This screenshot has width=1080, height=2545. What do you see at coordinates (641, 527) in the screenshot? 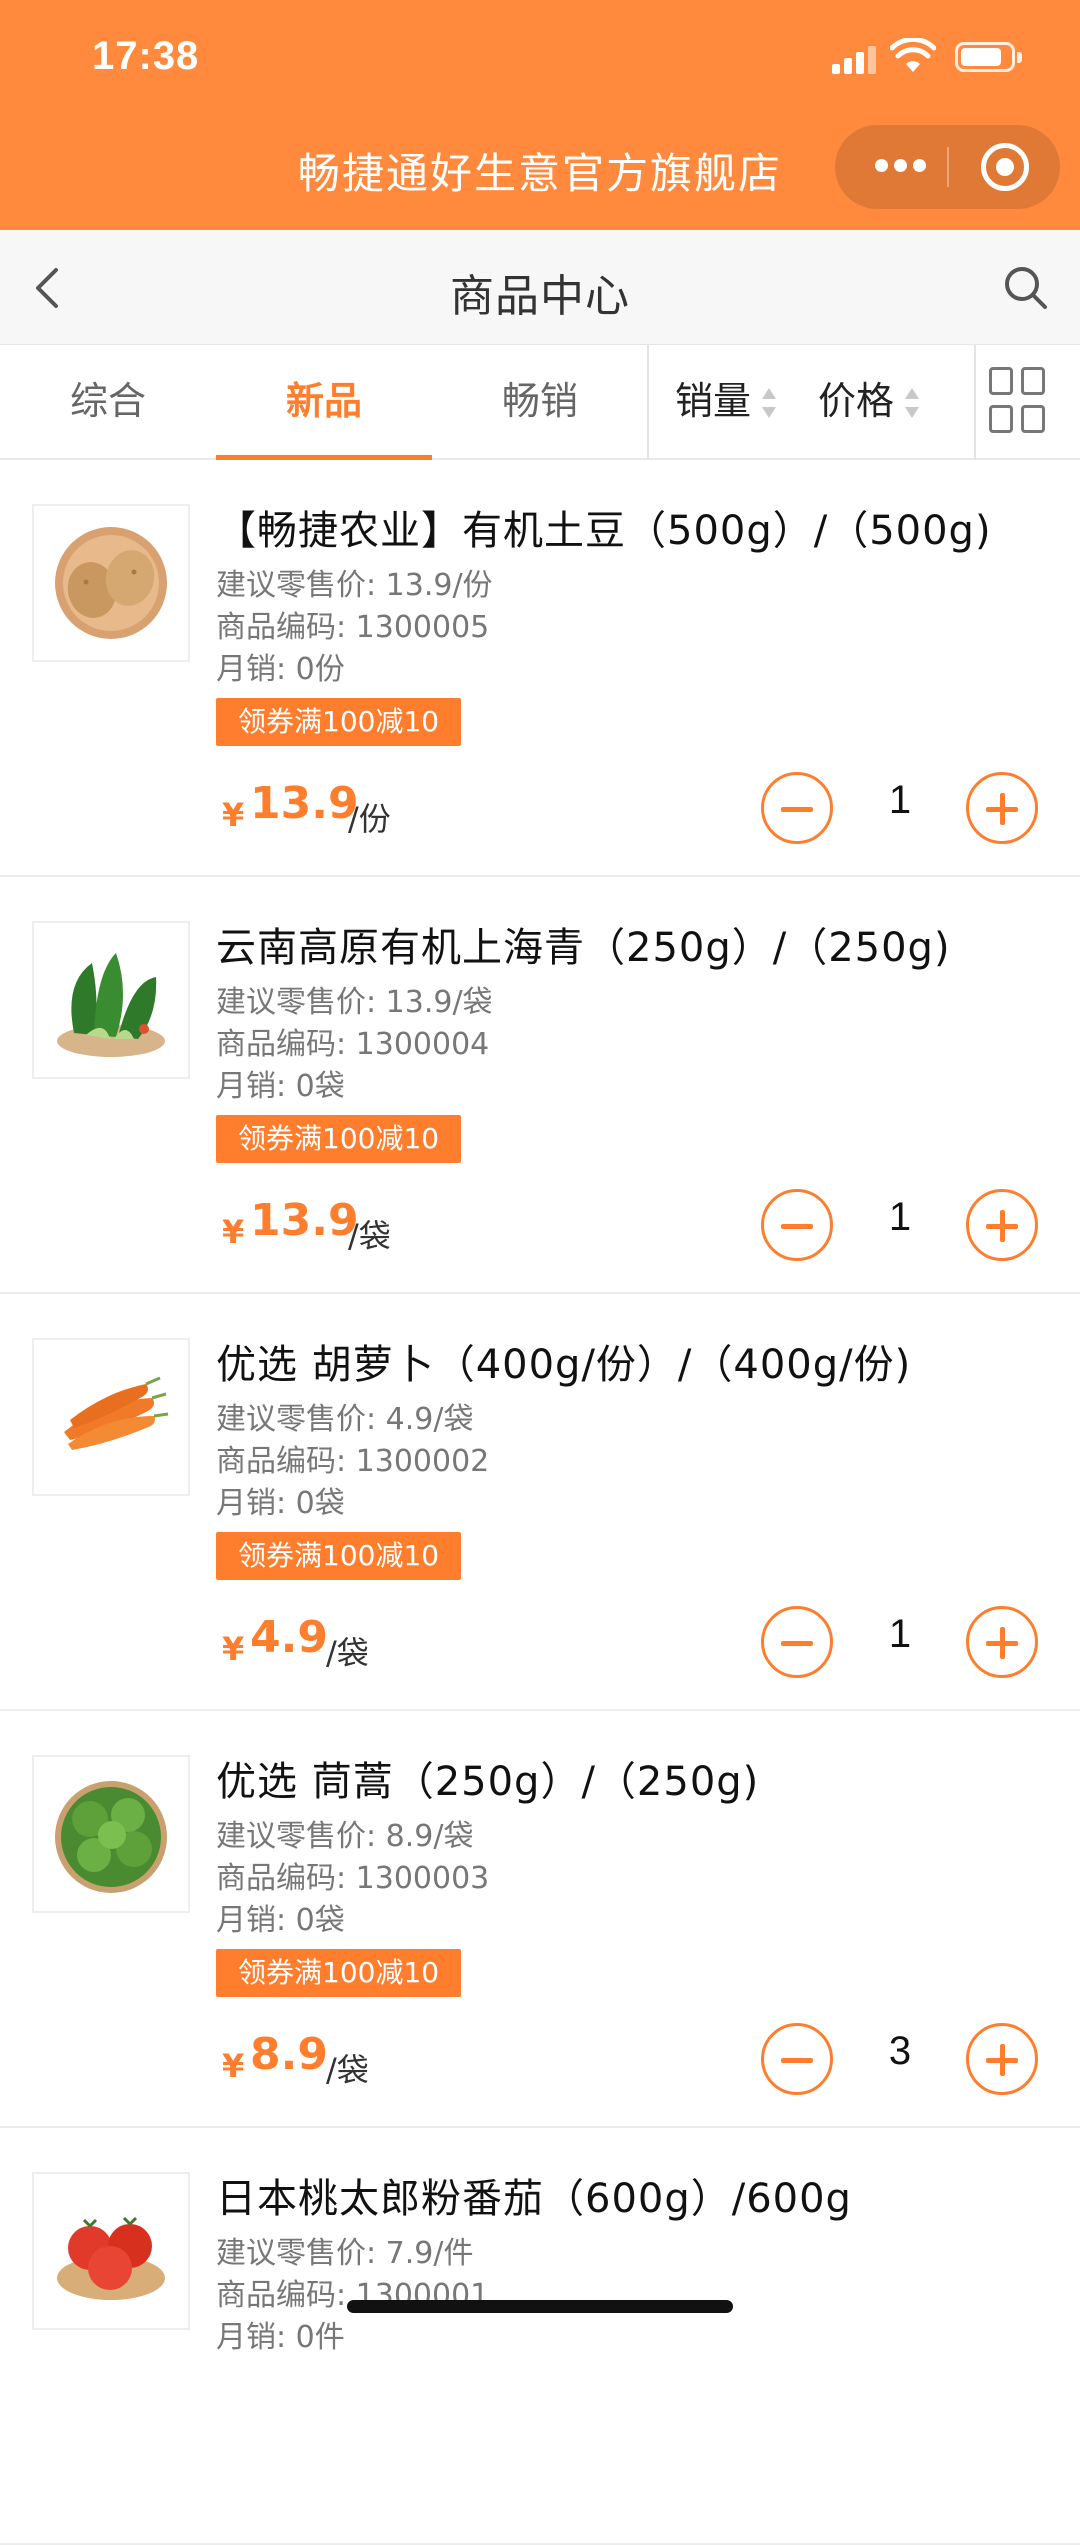
I see `product-name: 【畅捷农业】有机土豆（500g）/（500g)` at bounding box center [641, 527].